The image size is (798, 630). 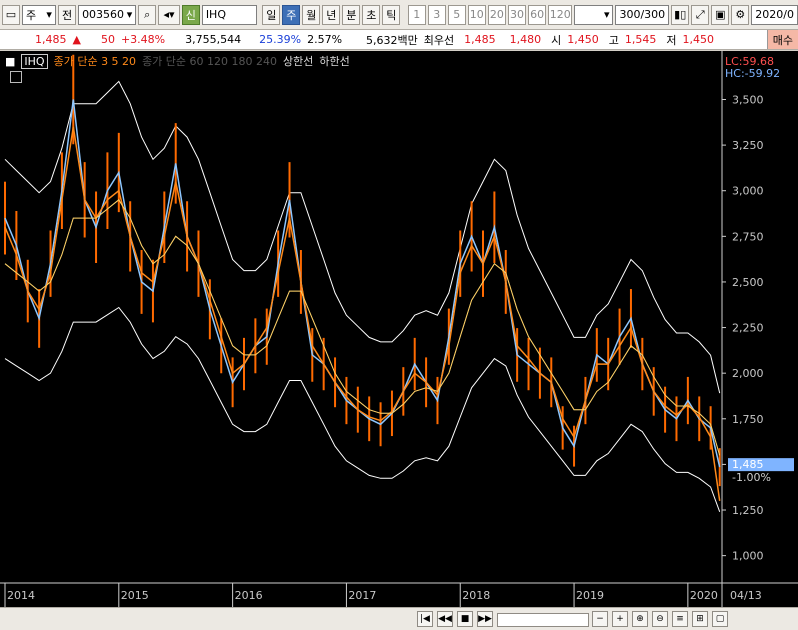 What do you see at coordinates (399, 618) in the screenshot?
I see `chart-navigation: |◀ ◀◀ ■ ▶▶ − + ⊕ ⊖ ≡ ⊞ ▢` at bounding box center [399, 618].